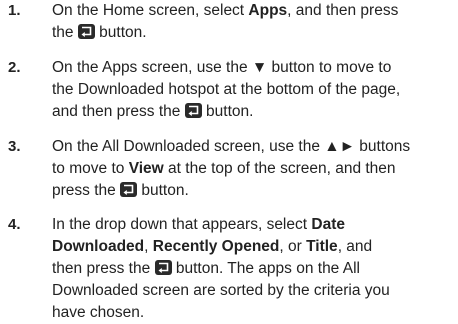 The height and width of the screenshot is (324, 458). What do you see at coordinates (146, 168) in the screenshot?
I see `bold-term: View` at bounding box center [146, 168].